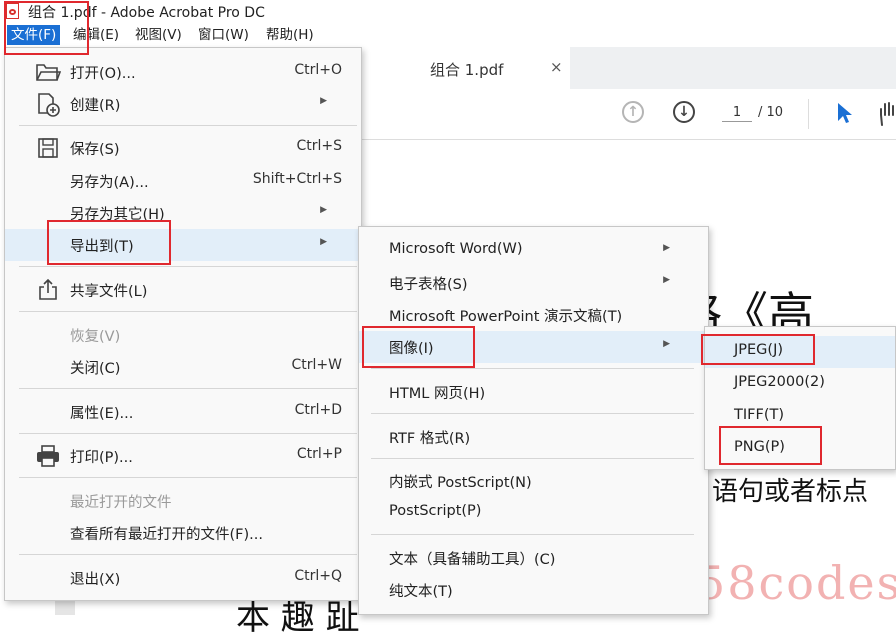  Describe the element at coordinates (790, 492) in the screenshot. I see `document-text-fragment: 语句或者标点` at that location.